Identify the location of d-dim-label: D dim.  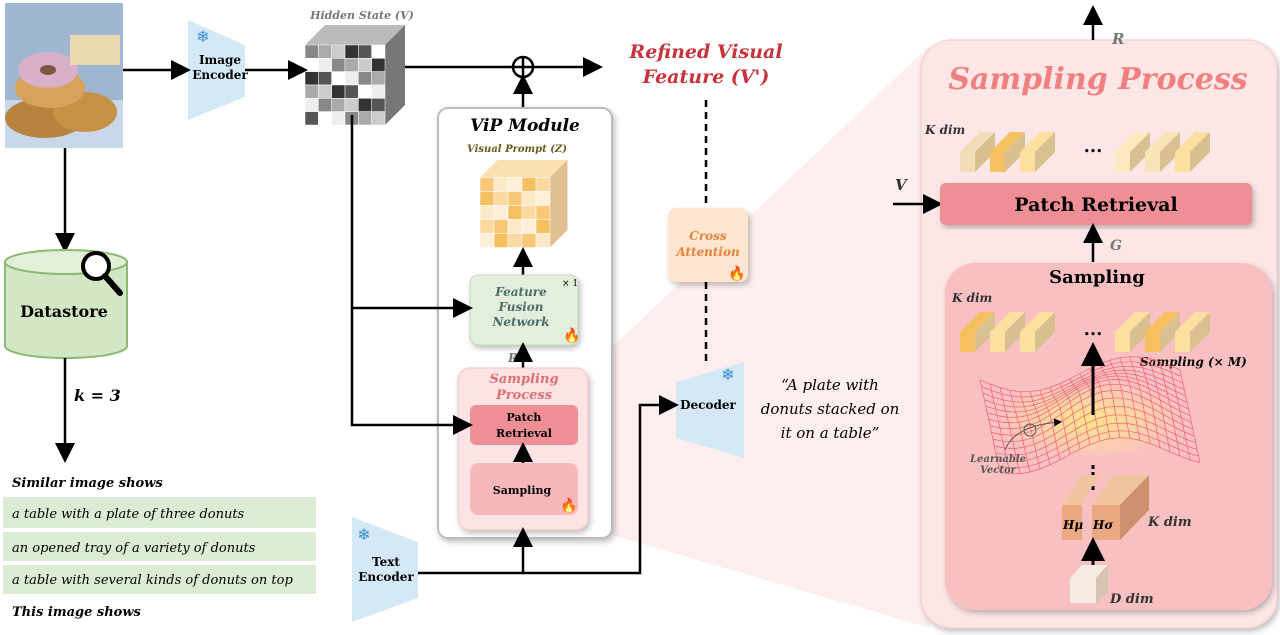
(1131, 599).